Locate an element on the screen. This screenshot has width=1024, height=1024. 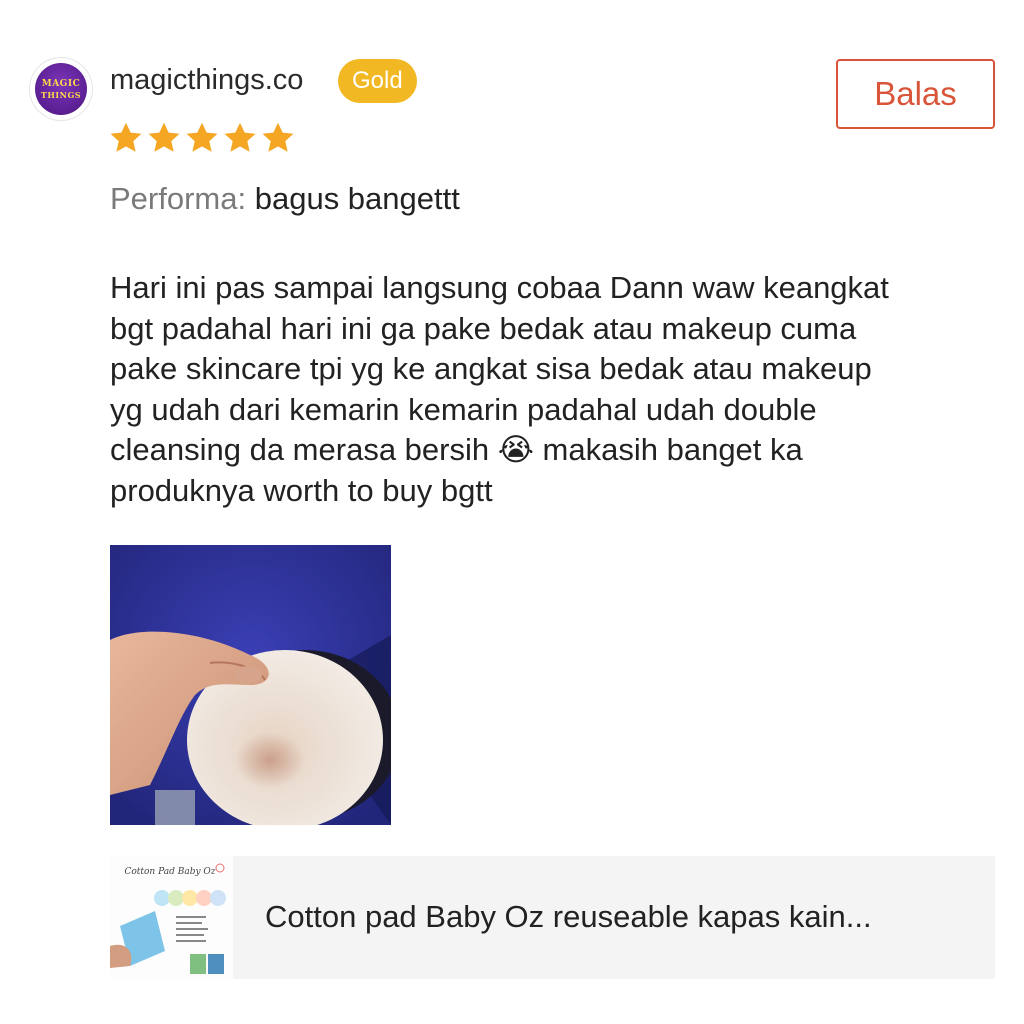
rating-stars is located at coordinates (203, 138).